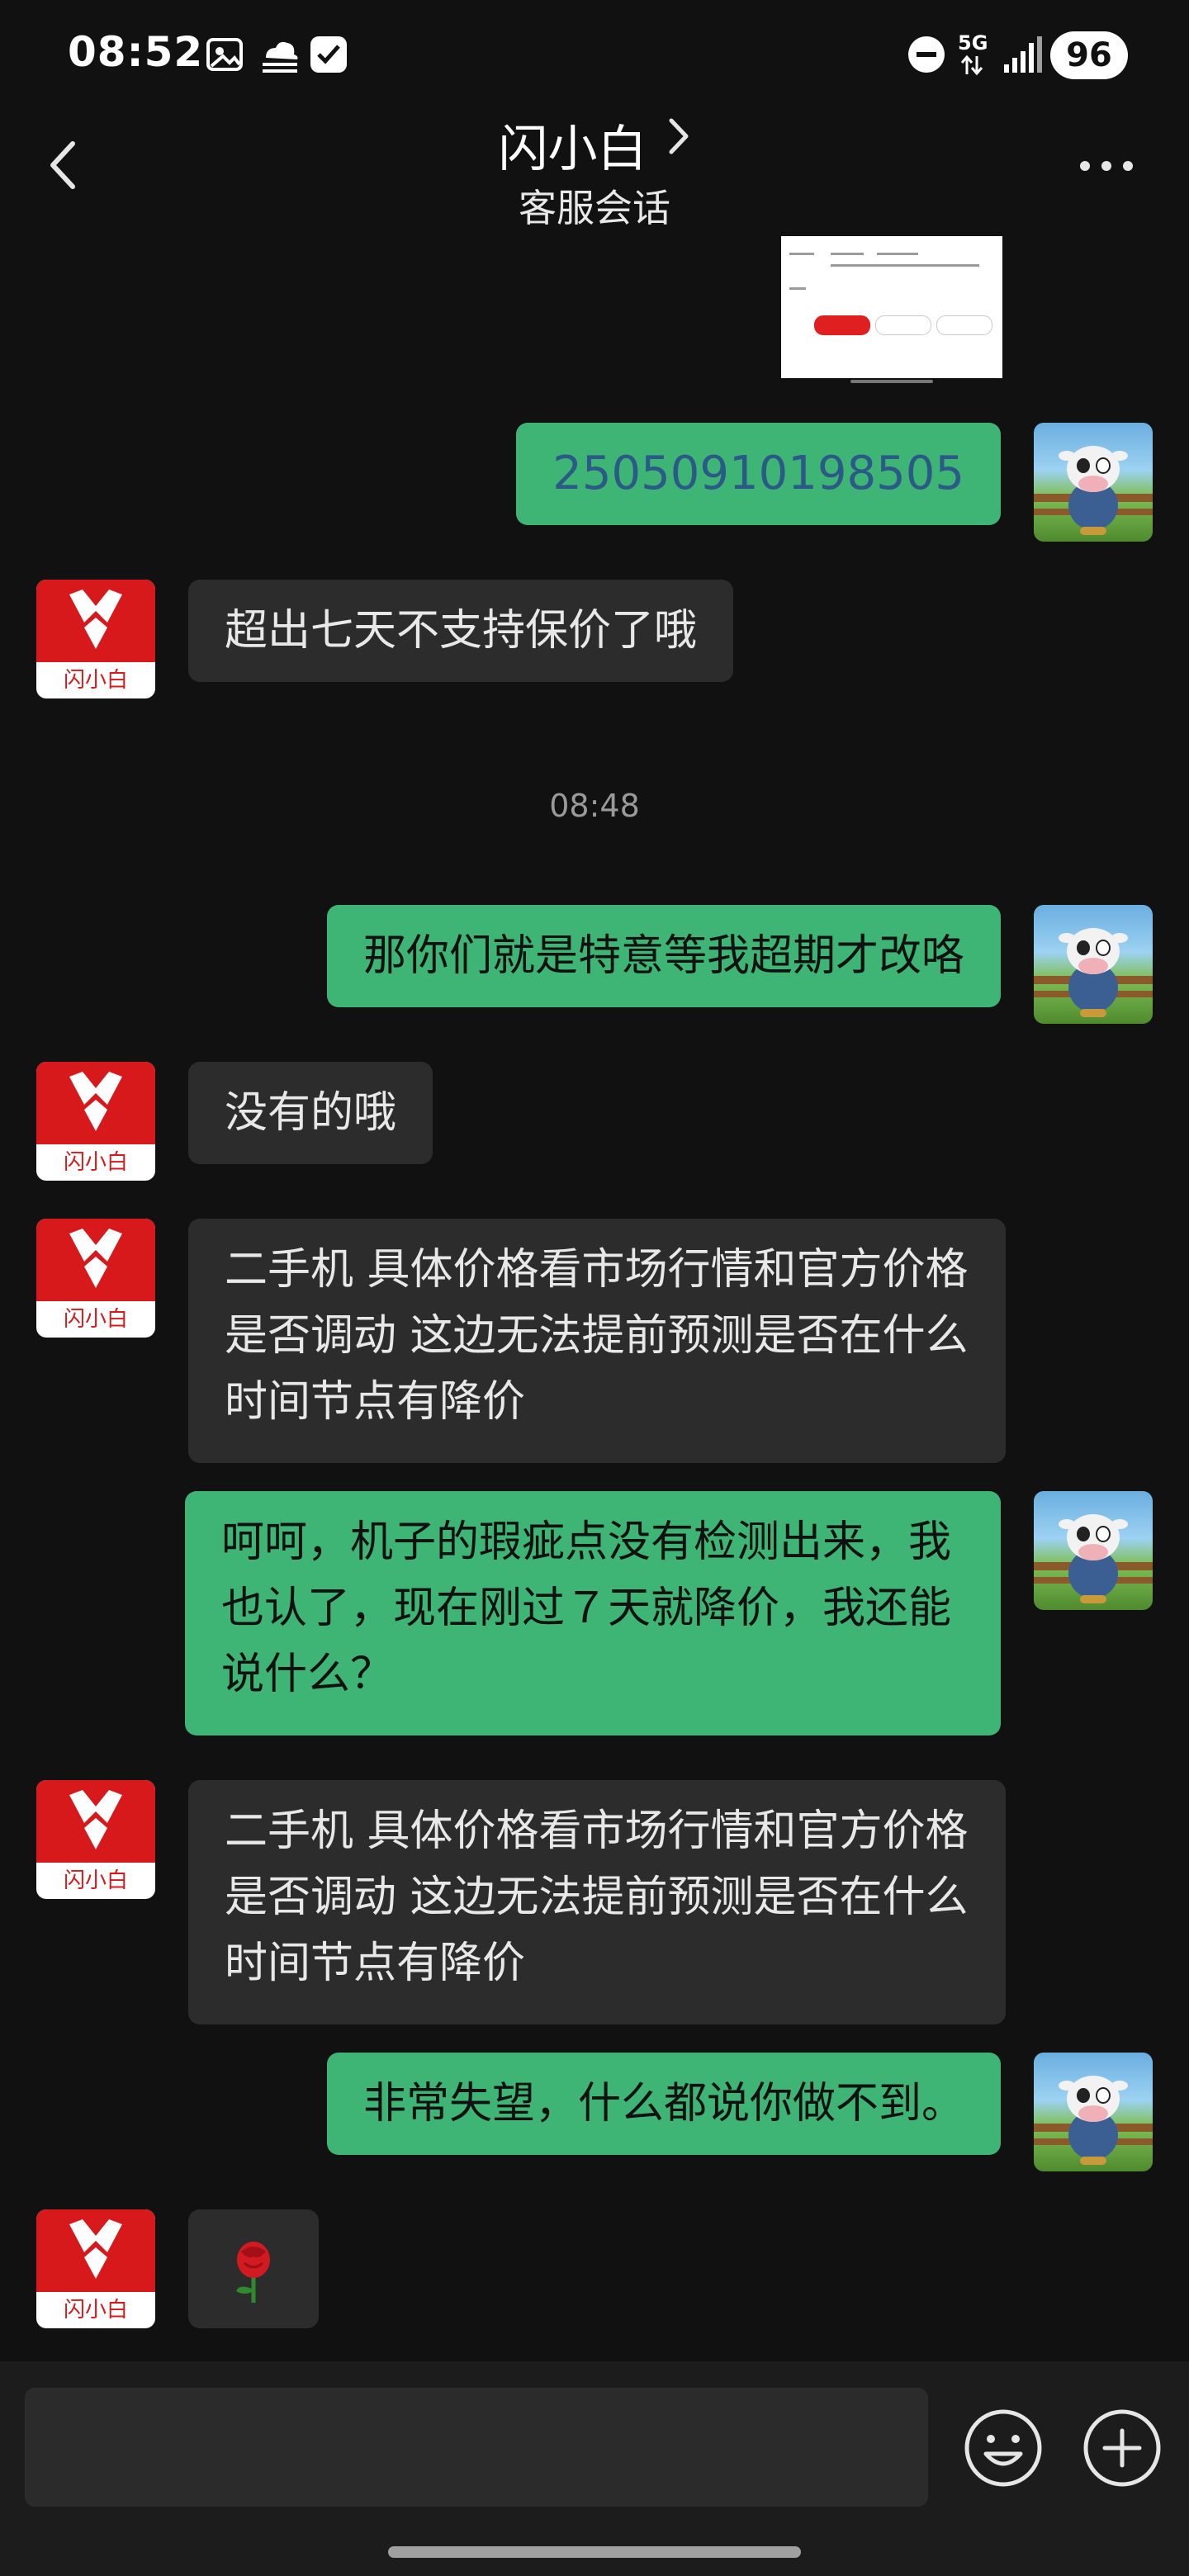  What do you see at coordinates (891, 381) in the screenshot?
I see `image-divider` at bounding box center [891, 381].